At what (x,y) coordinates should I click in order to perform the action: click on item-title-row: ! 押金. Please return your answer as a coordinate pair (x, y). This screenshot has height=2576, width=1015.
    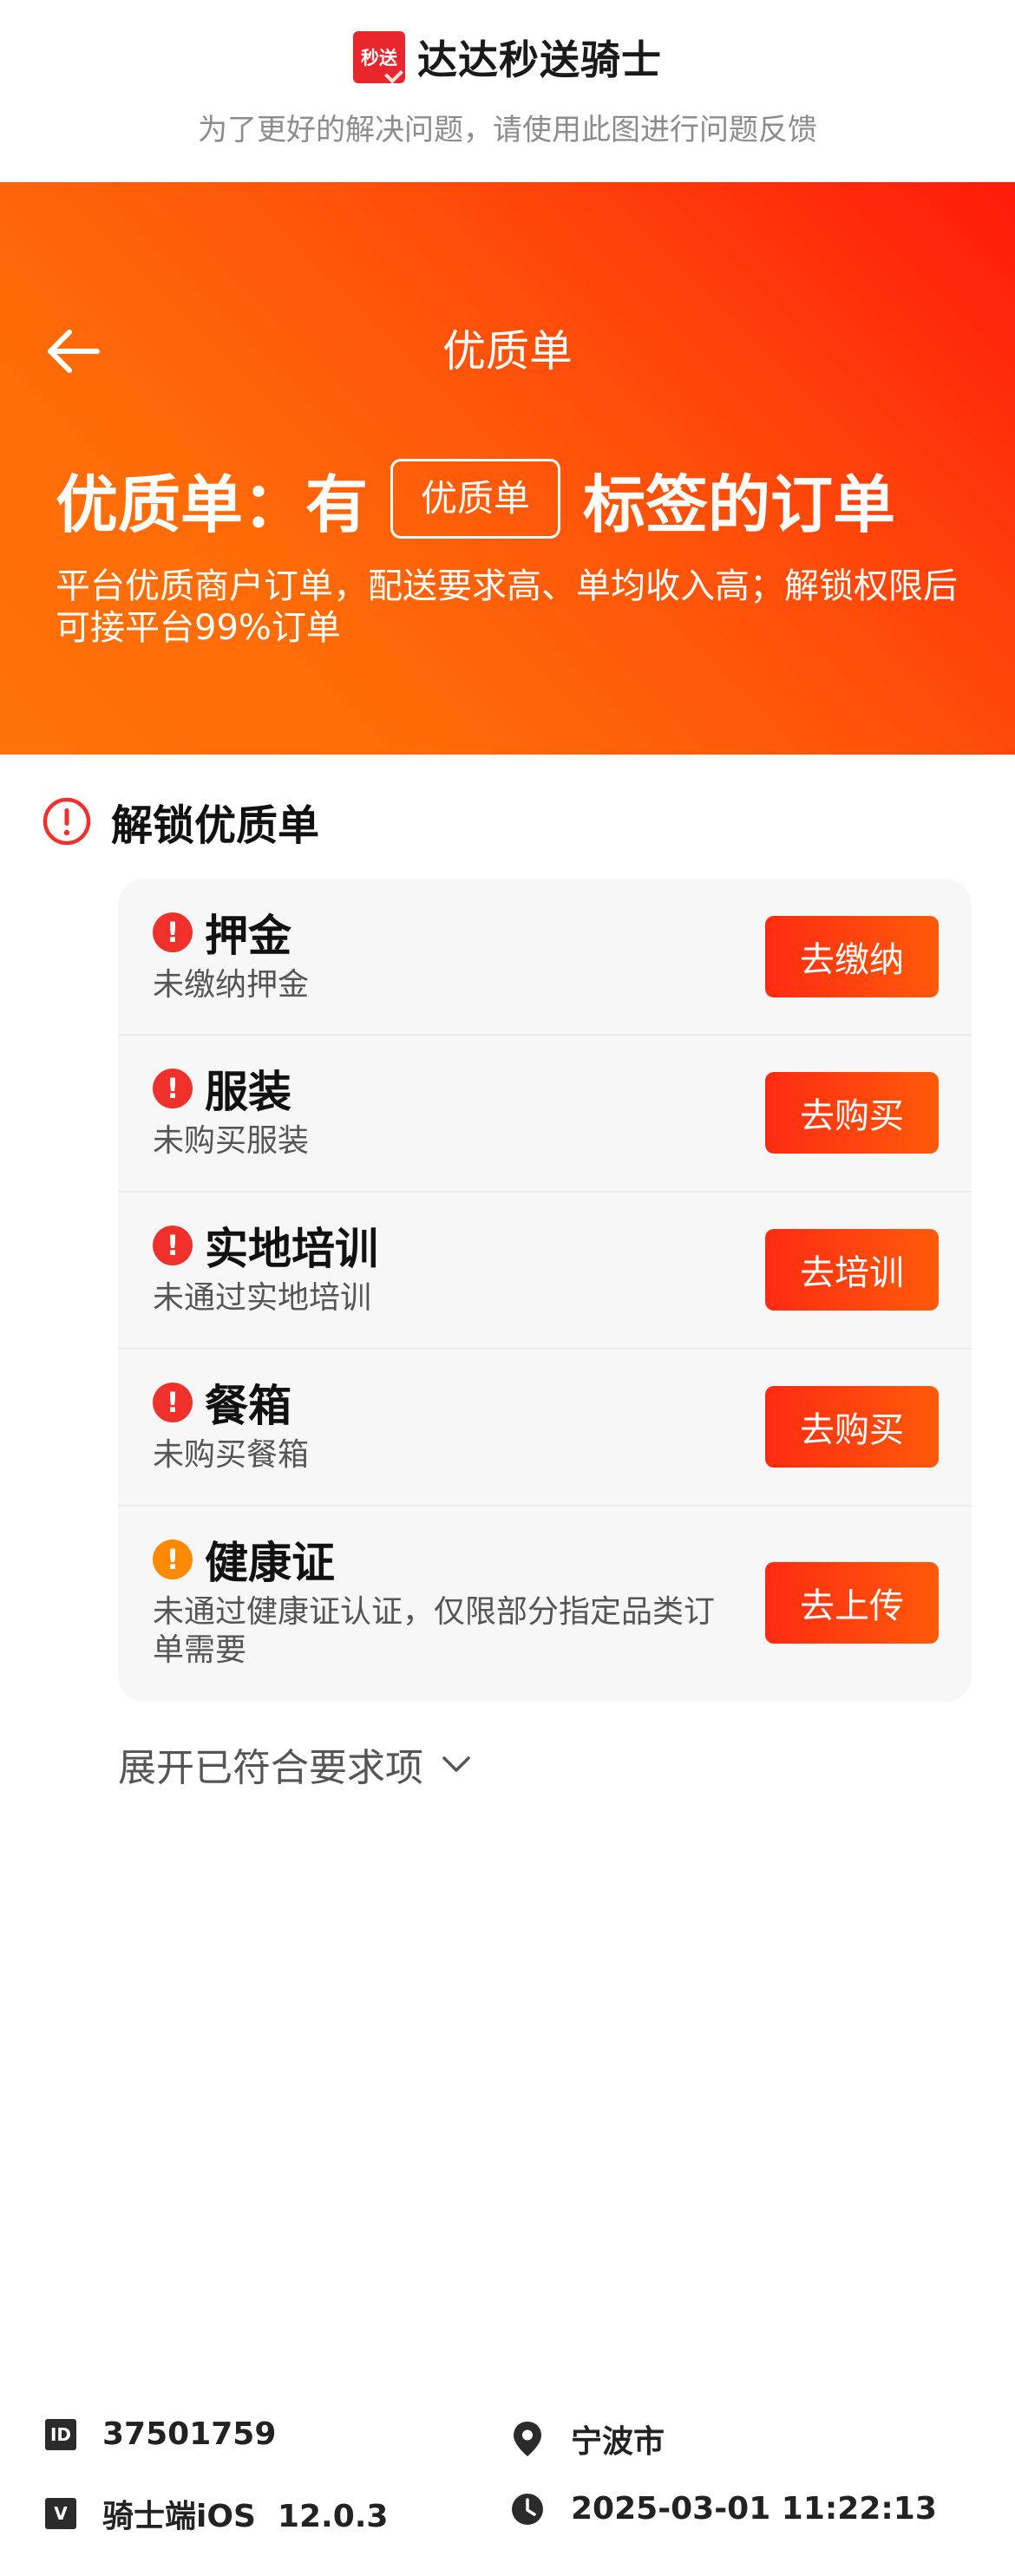
    Looking at the image, I should click on (222, 933).